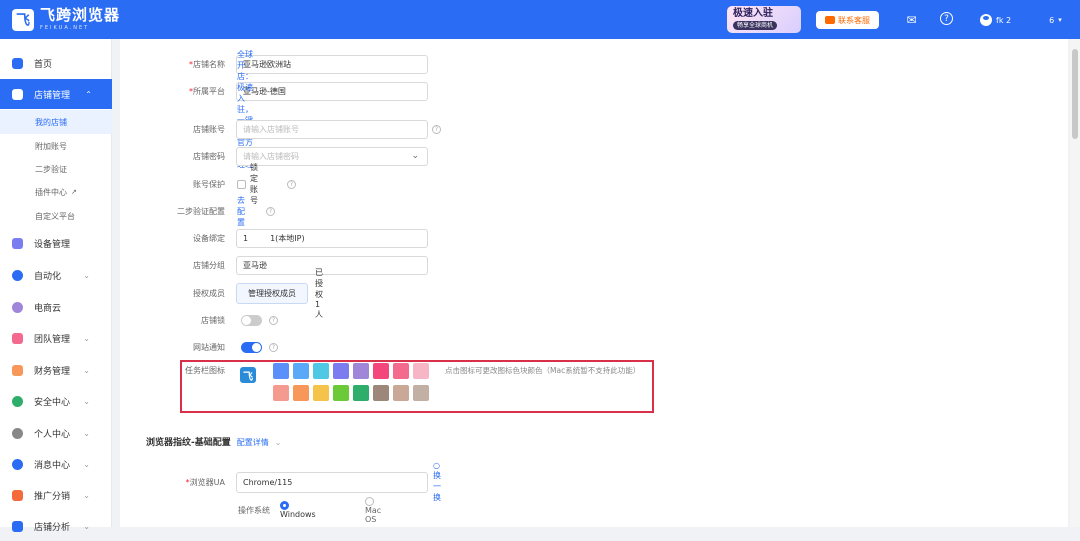 The image size is (1080, 541). Describe the element at coordinates (52, 339) in the screenshot. I see `nav-team-label: 团队管理` at that location.